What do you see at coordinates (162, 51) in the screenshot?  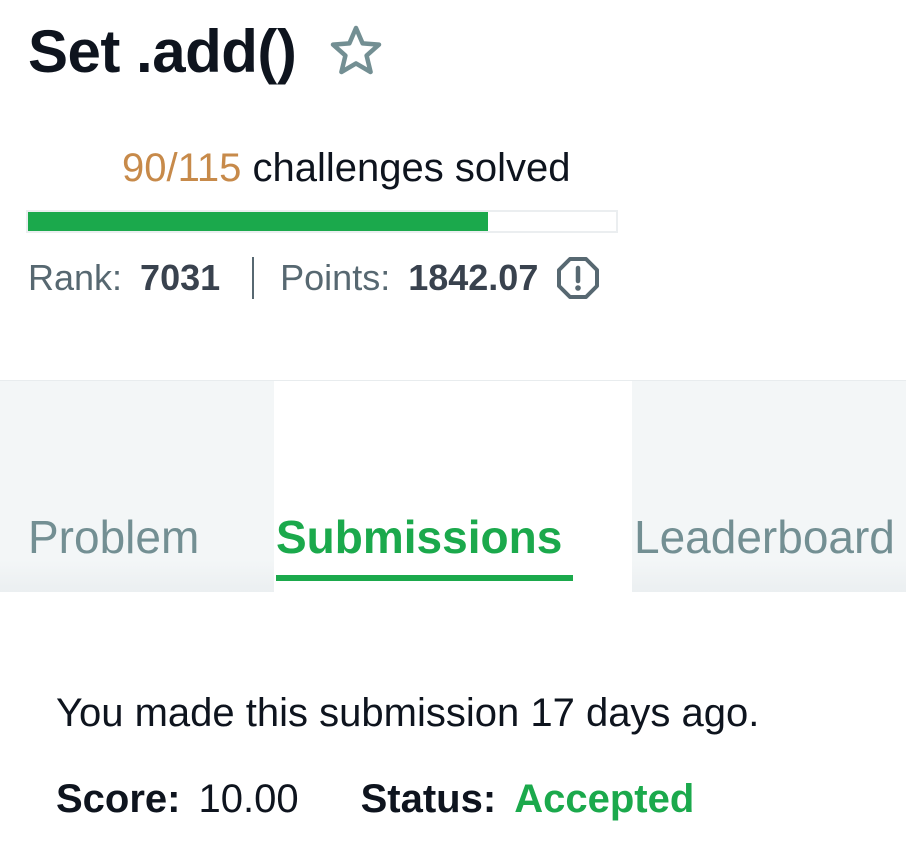 I see `page-title: Set .add()` at bounding box center [162, 51].